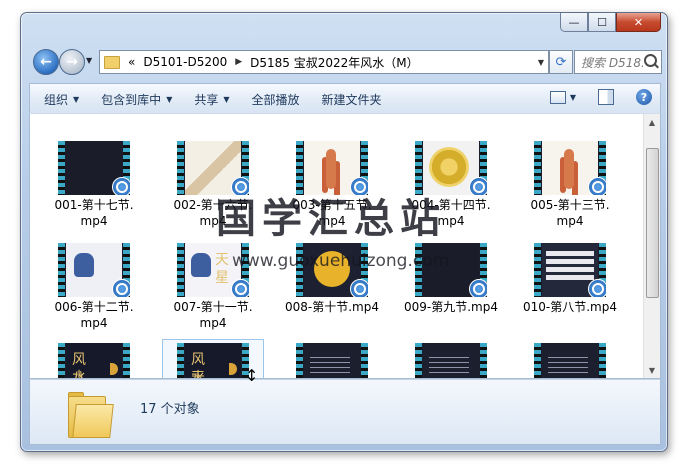 This screenshot has width=686, height=471. I want to click on recent-pages-dropdown: ▼, so click(89, 60).